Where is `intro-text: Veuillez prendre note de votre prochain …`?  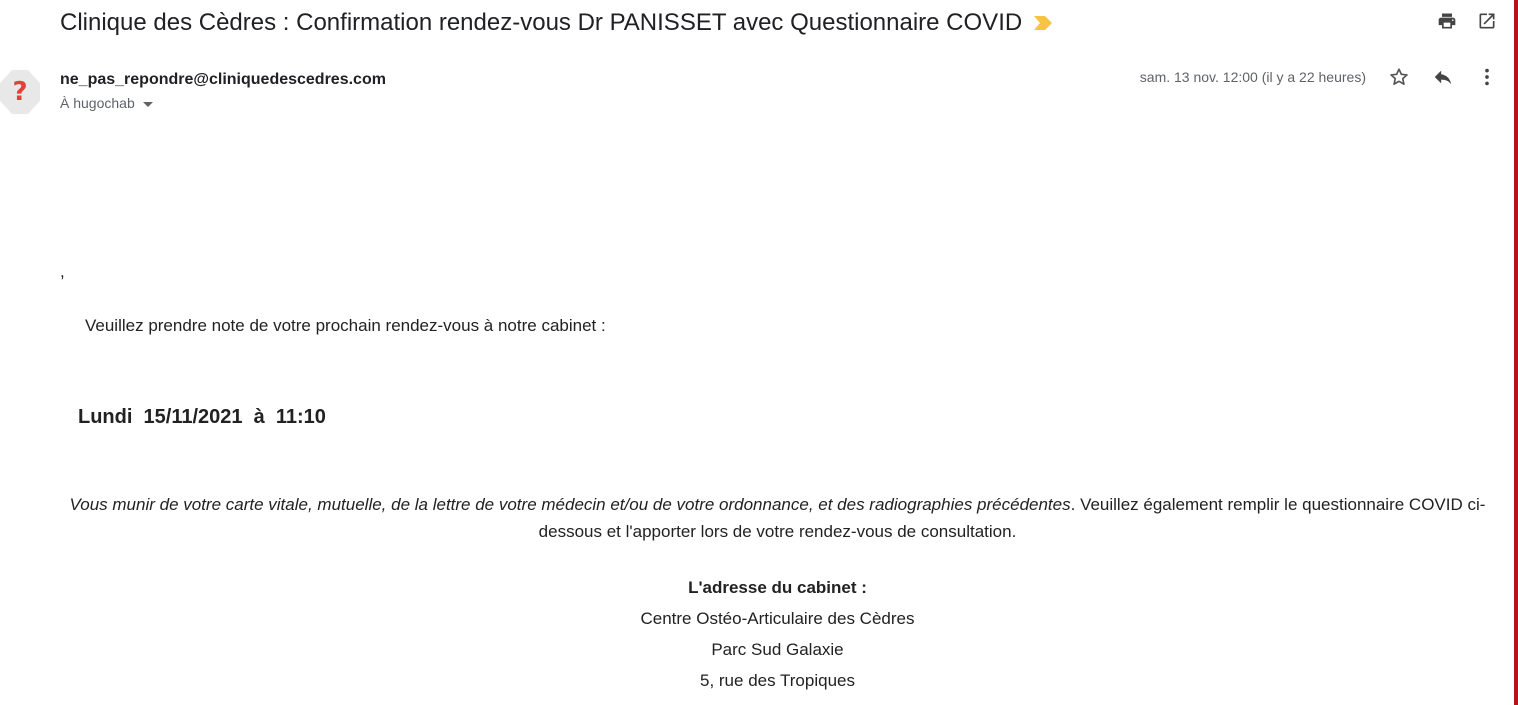 intro-text: Veuillez prendre note de votre prochain … is located at coordinates (345, 325).